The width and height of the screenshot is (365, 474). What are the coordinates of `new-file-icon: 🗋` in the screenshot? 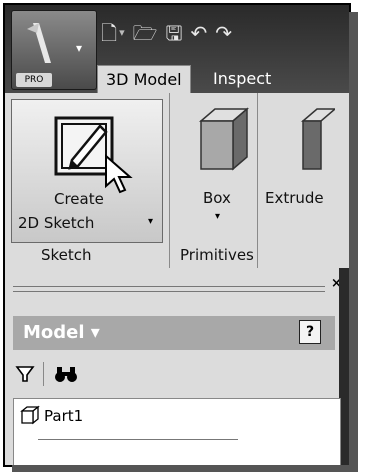 It's located at (109, 33).